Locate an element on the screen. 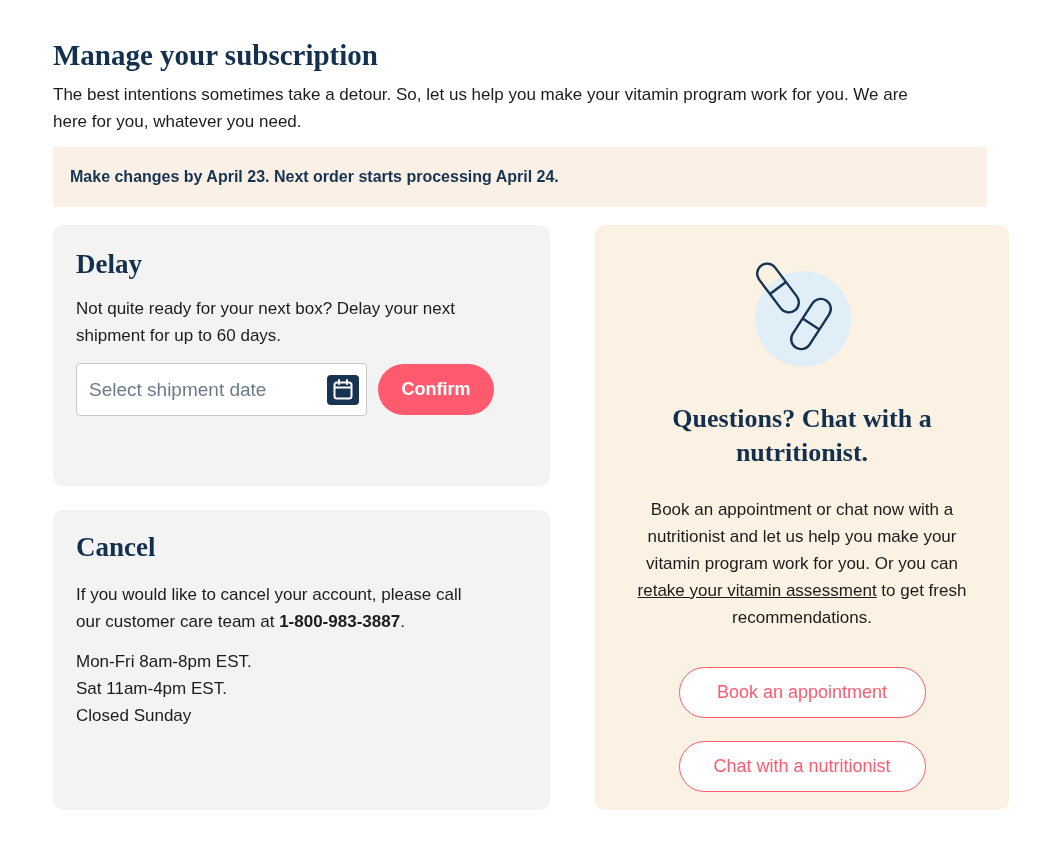 The image size is (1040, 852). calendar-icon is located at coordinates (343, 390).